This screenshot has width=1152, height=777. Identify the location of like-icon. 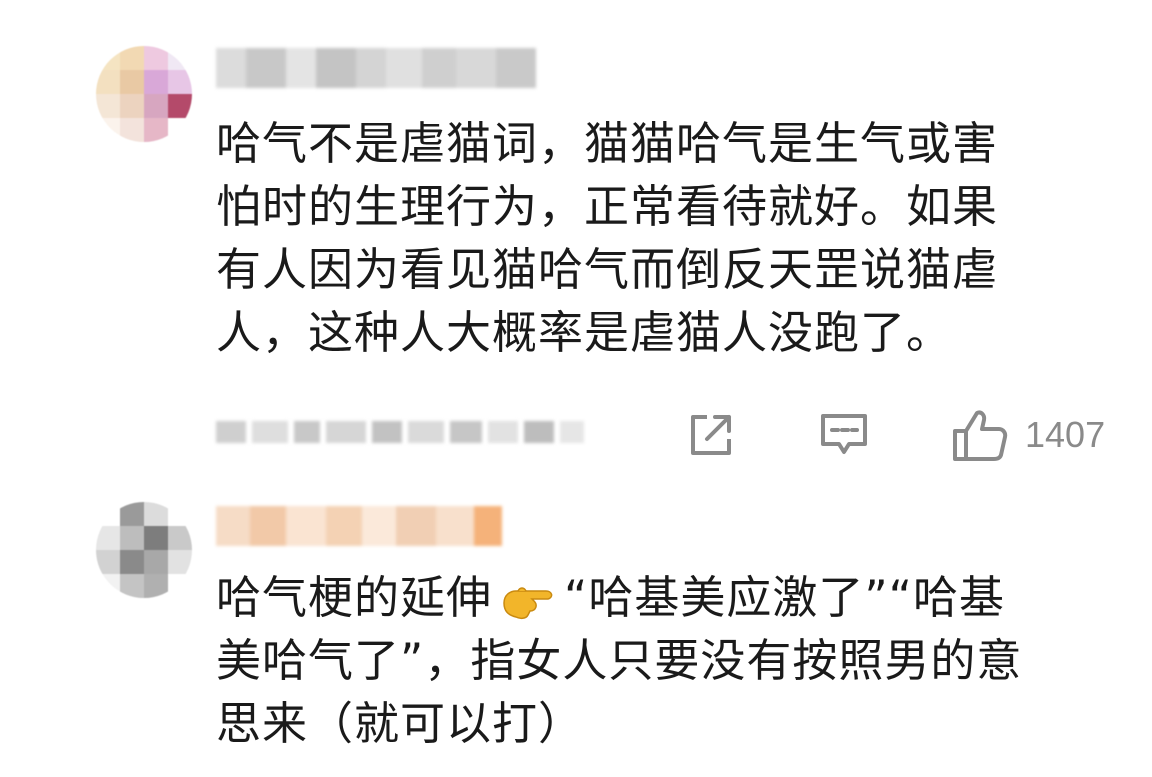
(980, 435).